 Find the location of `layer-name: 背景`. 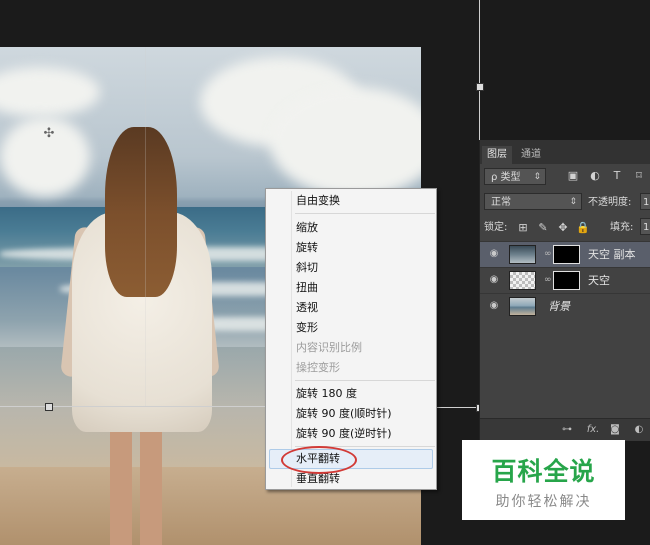

layer-name: 背景 is located at coordinates (559, 306).